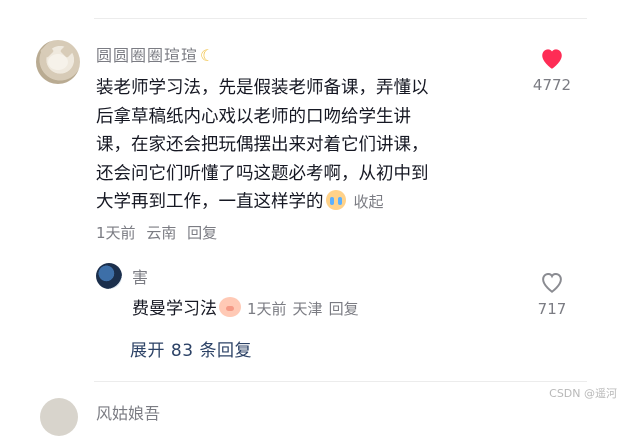 The height and width of the screenshot is (436, 623). I want to click on watermark: CSDN @遥河, so click(583, 393).